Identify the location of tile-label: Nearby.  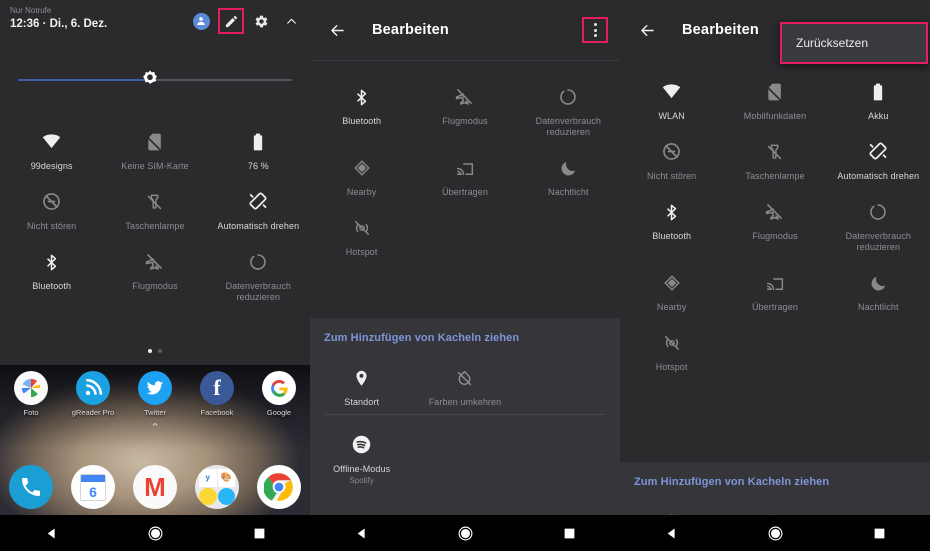
(361, 192).